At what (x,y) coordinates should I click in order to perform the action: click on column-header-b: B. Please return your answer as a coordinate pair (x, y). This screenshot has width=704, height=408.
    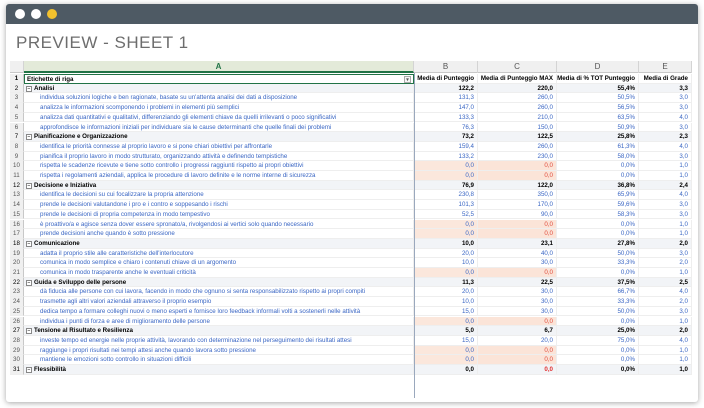
    Looking at the image, I should click on (446, 67).